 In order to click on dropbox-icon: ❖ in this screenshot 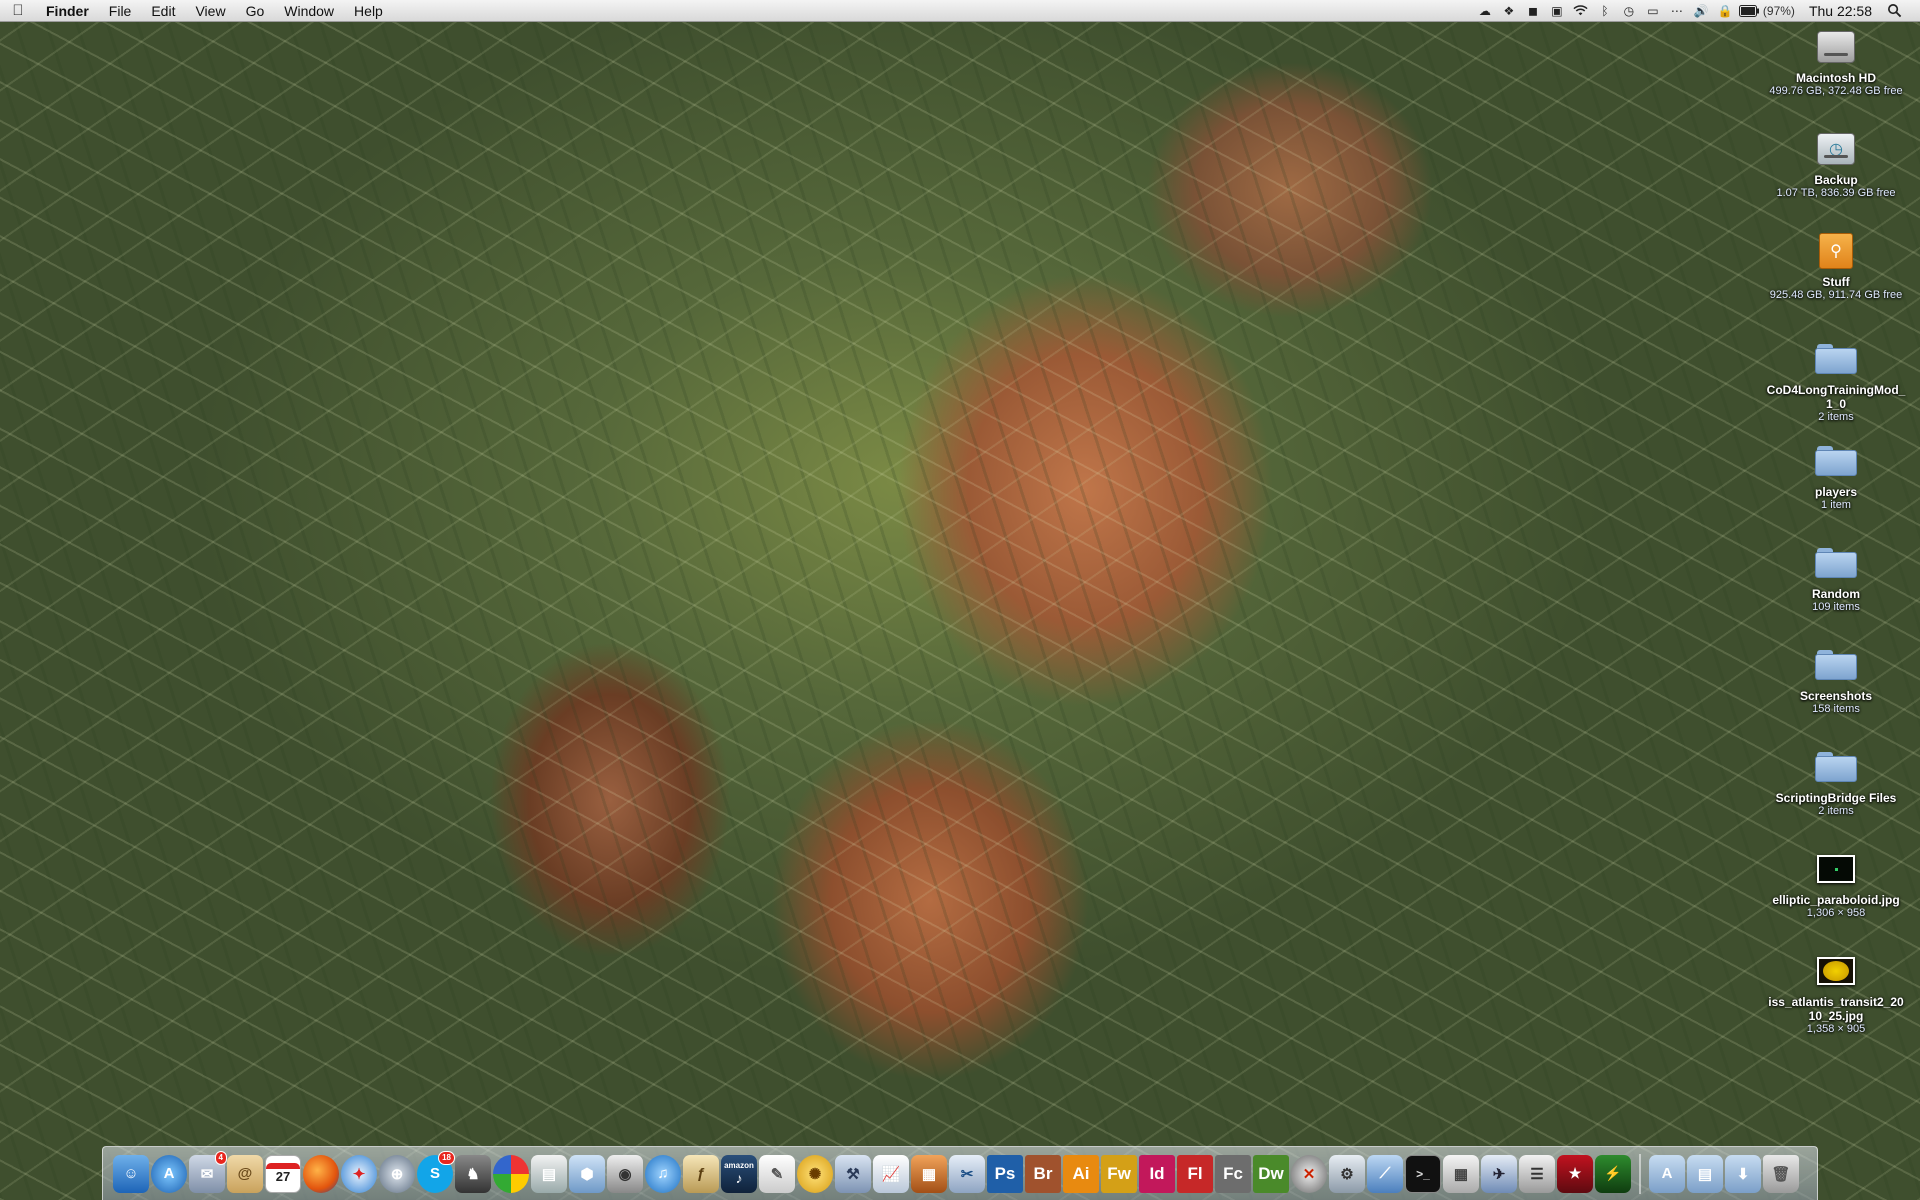, I will do `click(1509, 11)`.